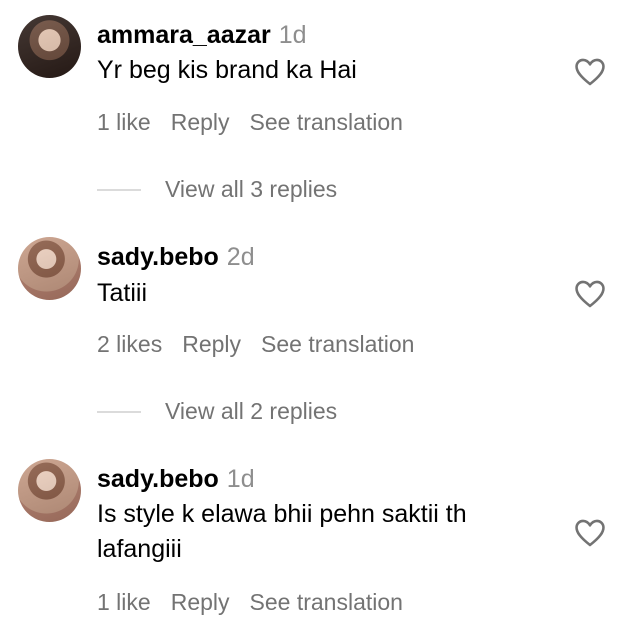 This screenshot has height=644, width=631. Describe the element at coordinates (241, 257) in the screenshot. I see `timestamp: 2d` at that location.